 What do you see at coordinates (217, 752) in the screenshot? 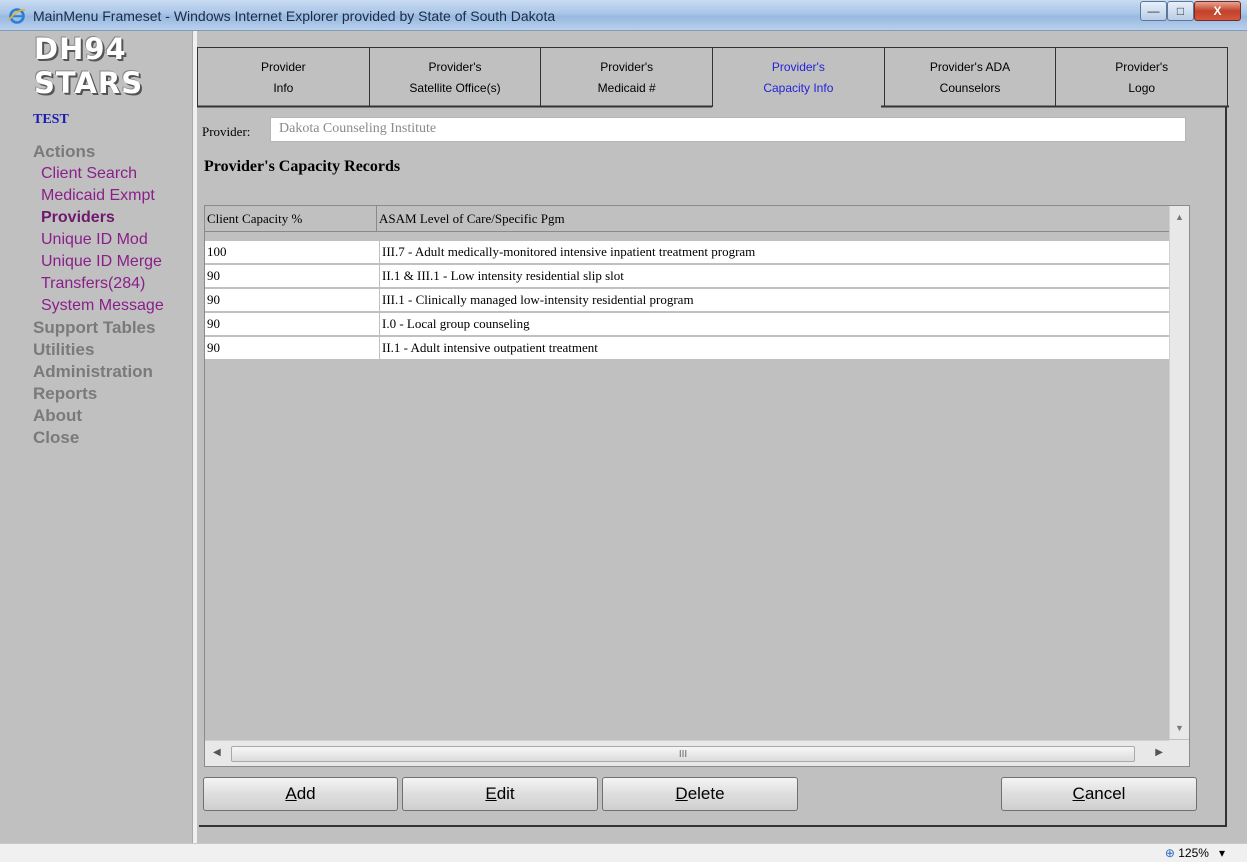
I see `scroll-left-arrow-icon: ◀` at bounding box center [217, 752].